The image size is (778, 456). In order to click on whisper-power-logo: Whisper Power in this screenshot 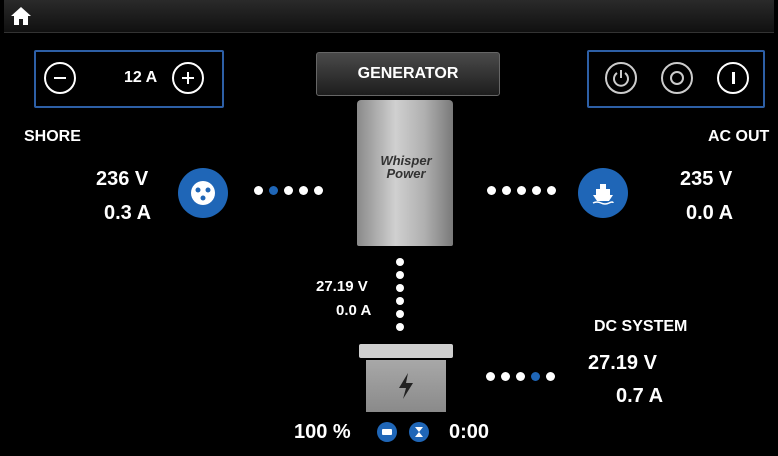, I will do `click(406, 167)`.